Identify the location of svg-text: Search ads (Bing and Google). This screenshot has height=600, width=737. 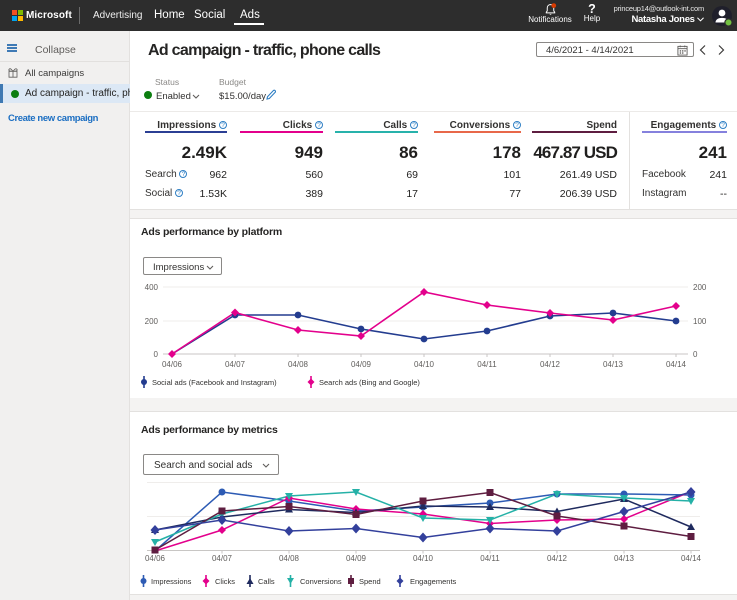
(369, 382).